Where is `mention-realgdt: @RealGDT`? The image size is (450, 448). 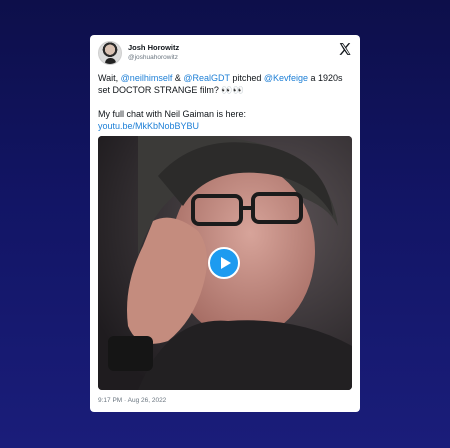 mention-realgdt: @RealGDT is located at coordinates (206, 78).